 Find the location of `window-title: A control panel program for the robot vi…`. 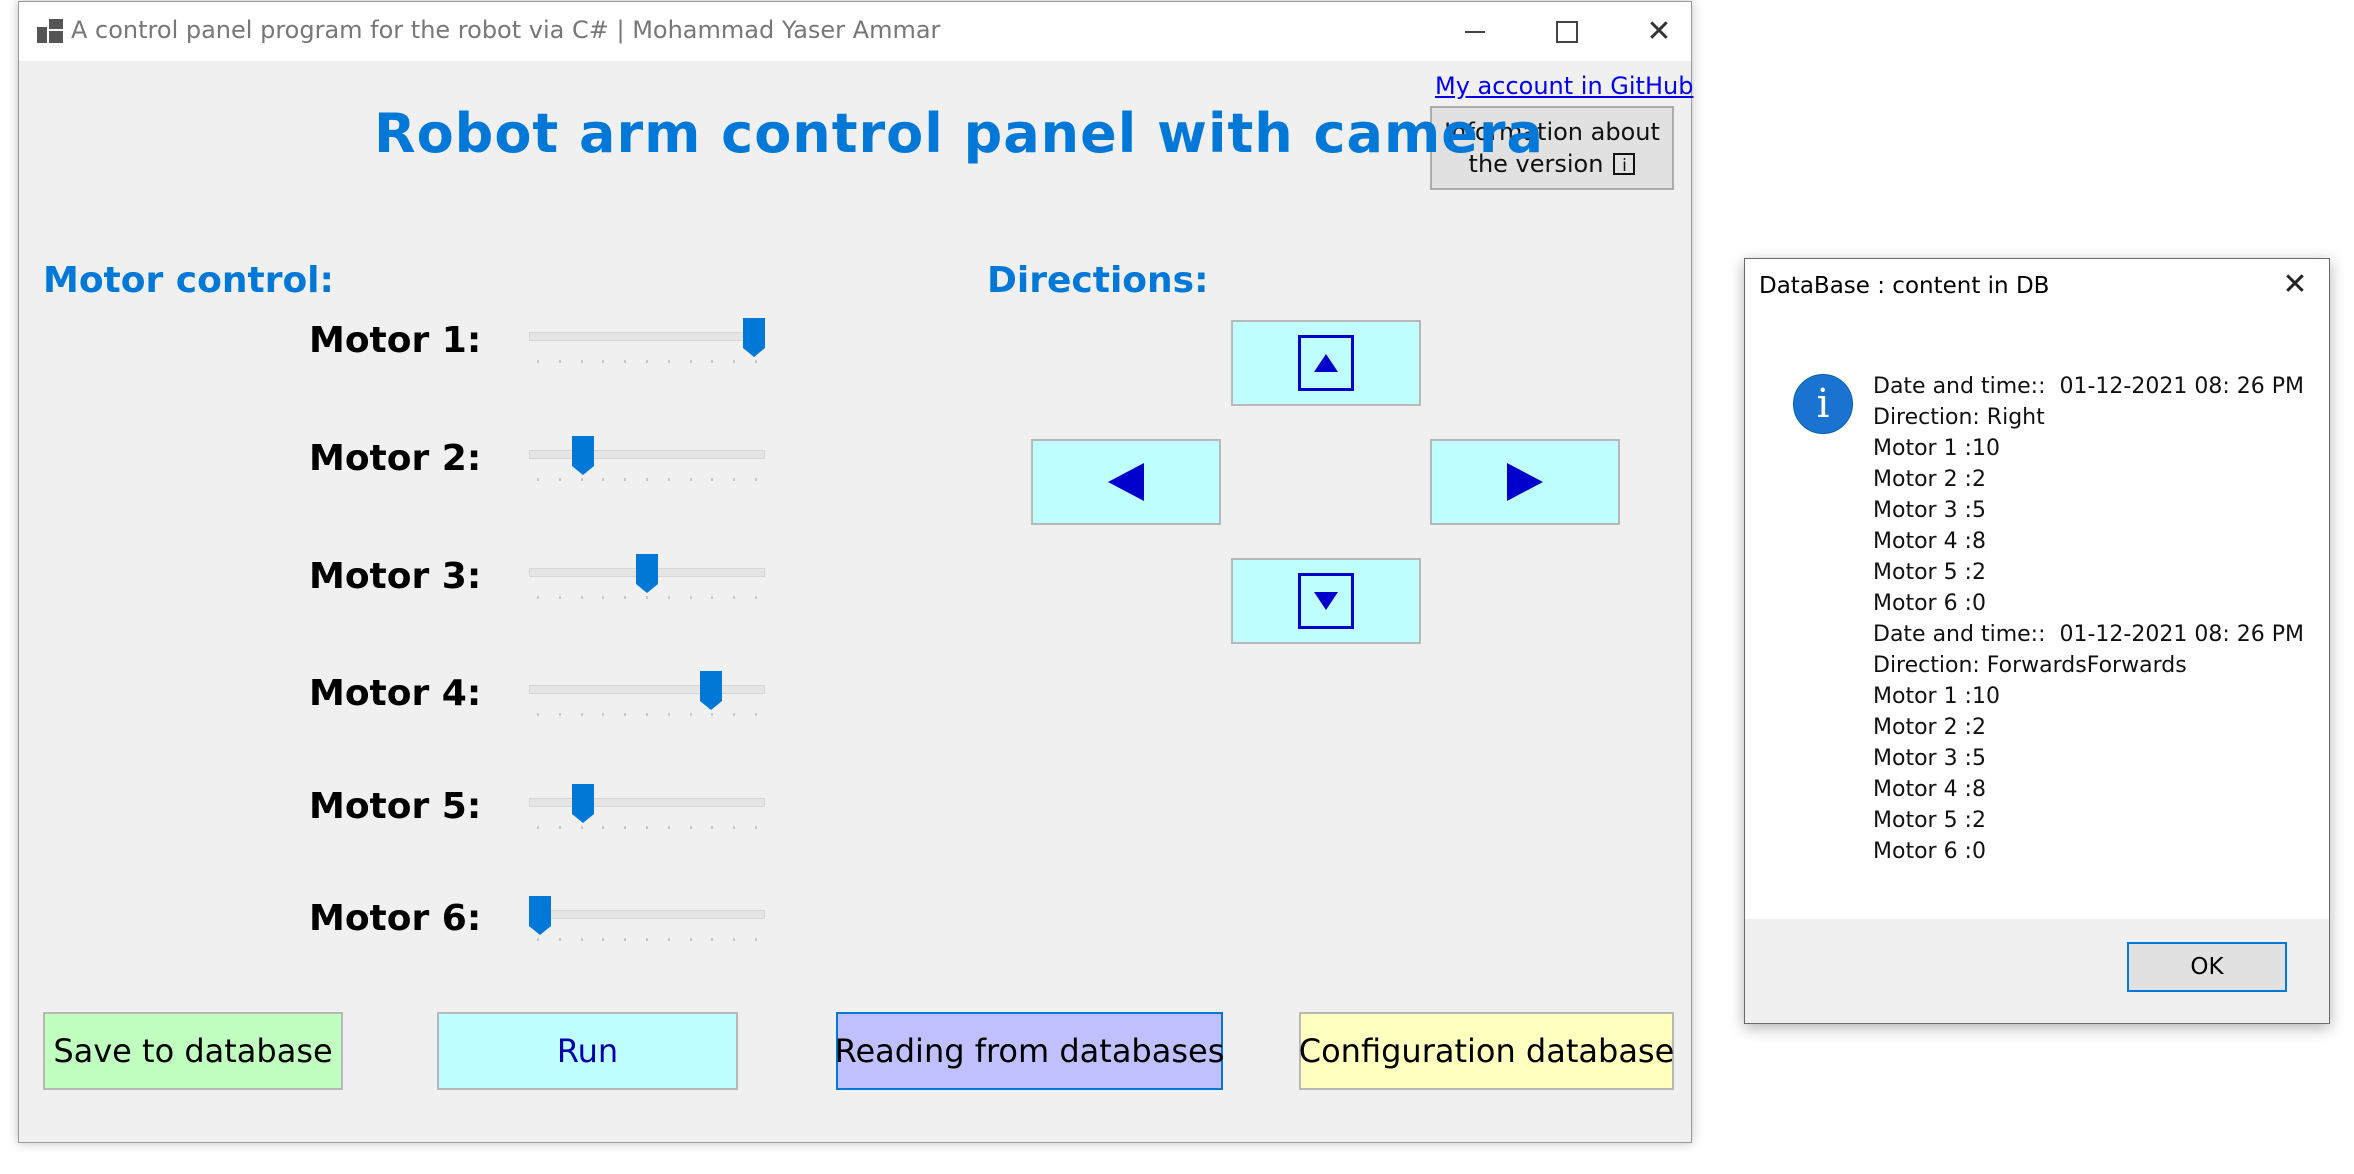

window-title: A control panel program for the robot vi… is located at coordinates (506, 30).